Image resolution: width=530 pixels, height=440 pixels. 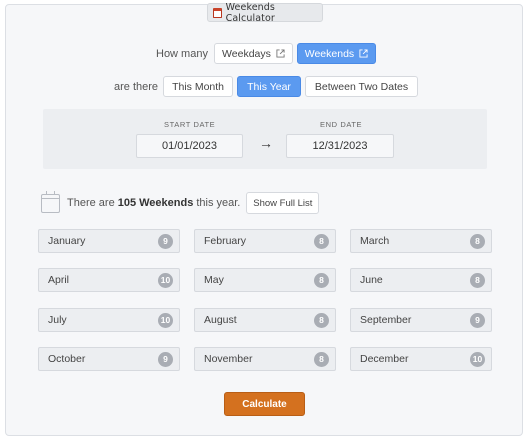 I want to click on month-name: February, so click(x=225, y=241).